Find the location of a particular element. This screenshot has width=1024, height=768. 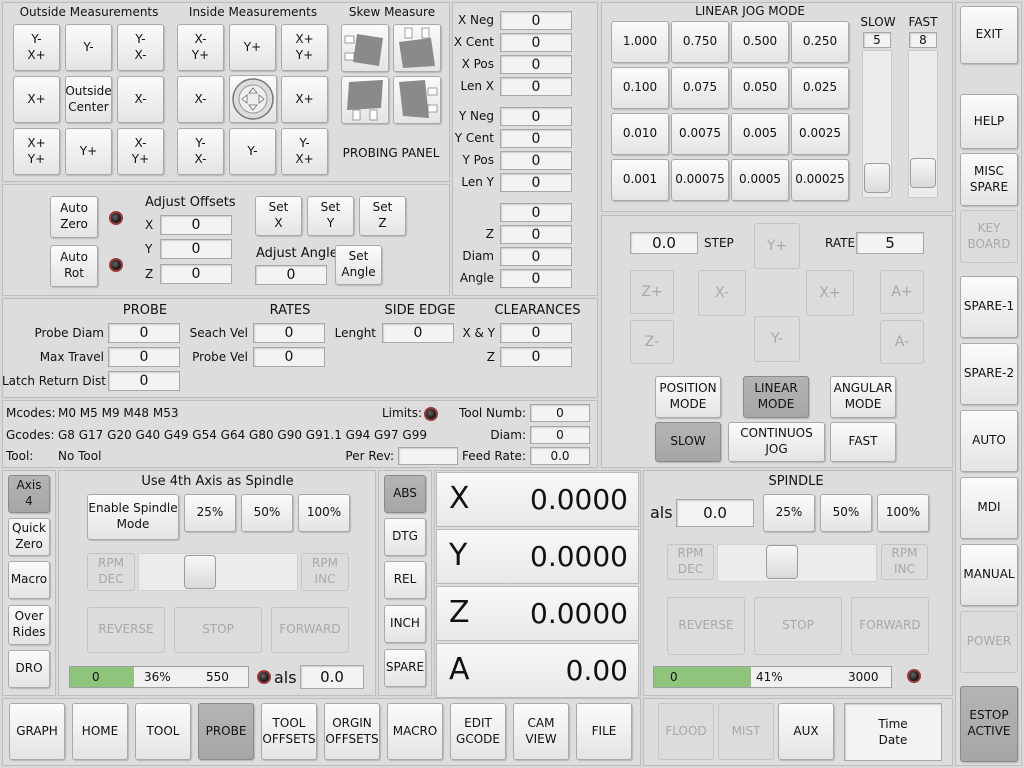

dro-mode-button: SPARE is located at coordinates (405, 668).